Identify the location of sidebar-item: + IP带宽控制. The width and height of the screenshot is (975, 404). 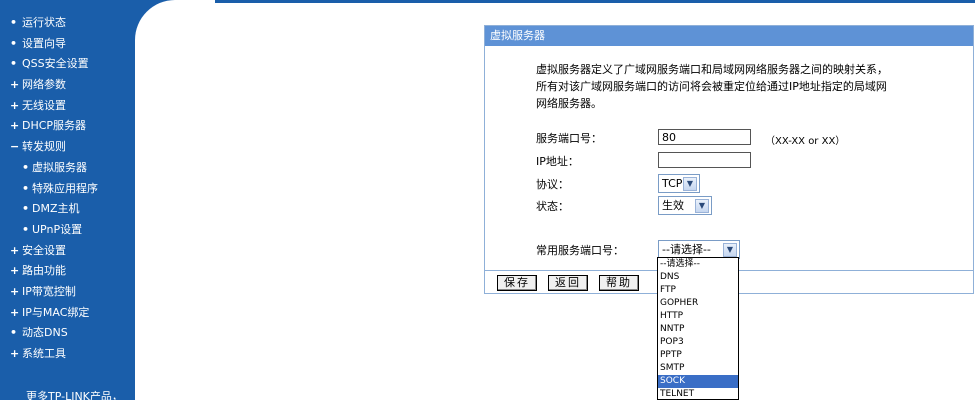
(54, 292).